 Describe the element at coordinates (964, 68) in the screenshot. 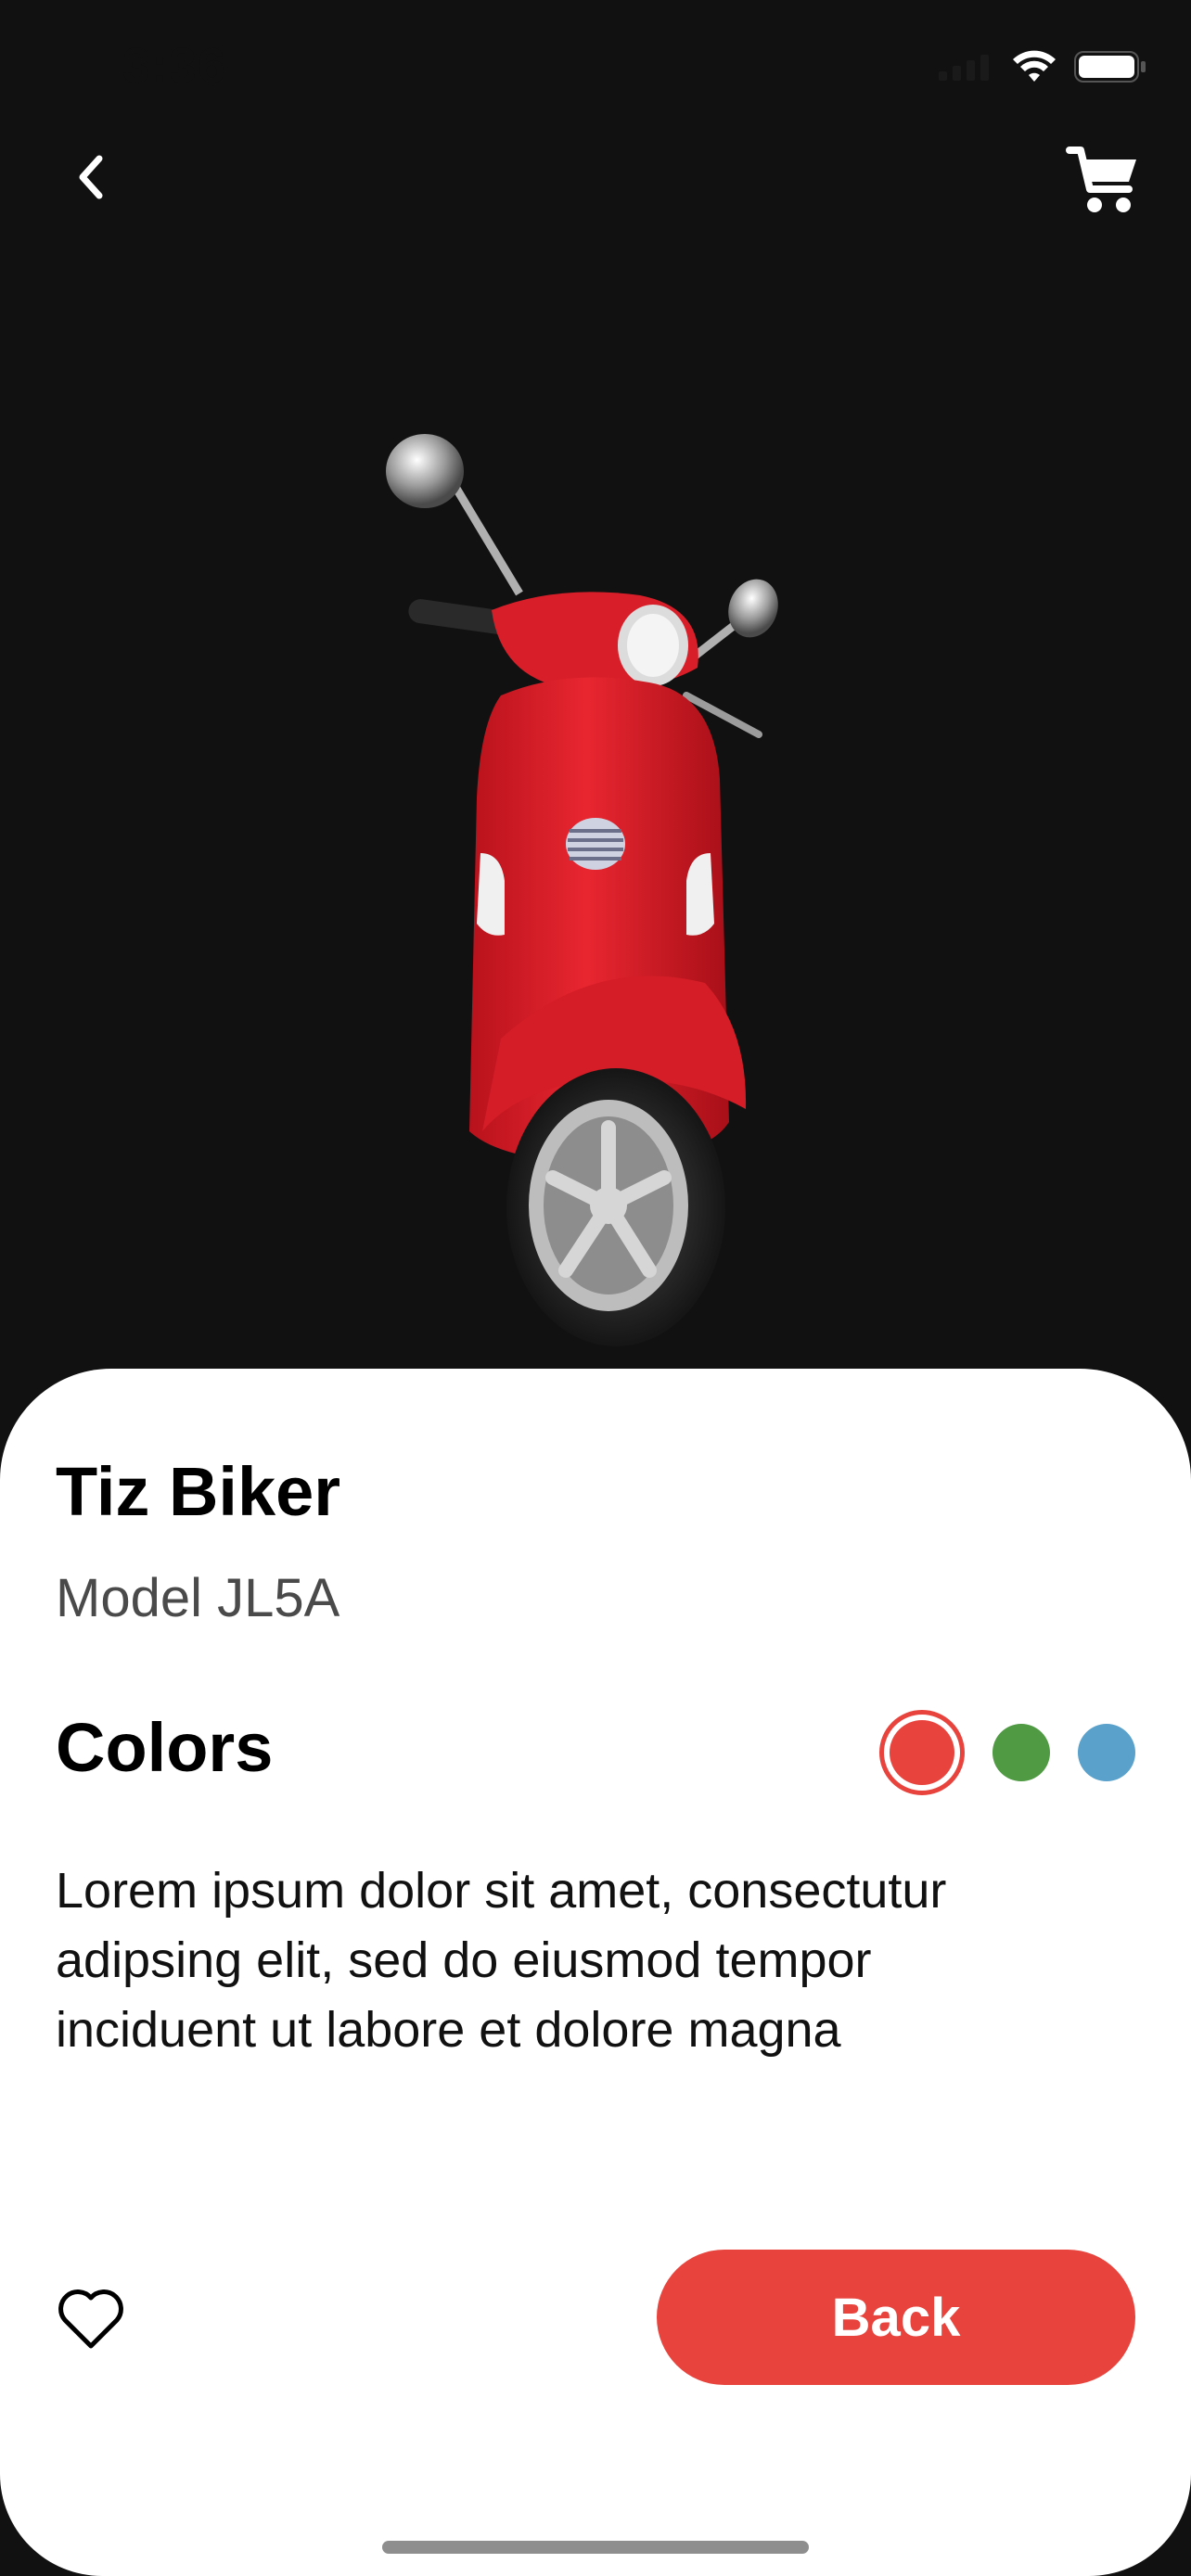

I see `signal-icon` at that location.